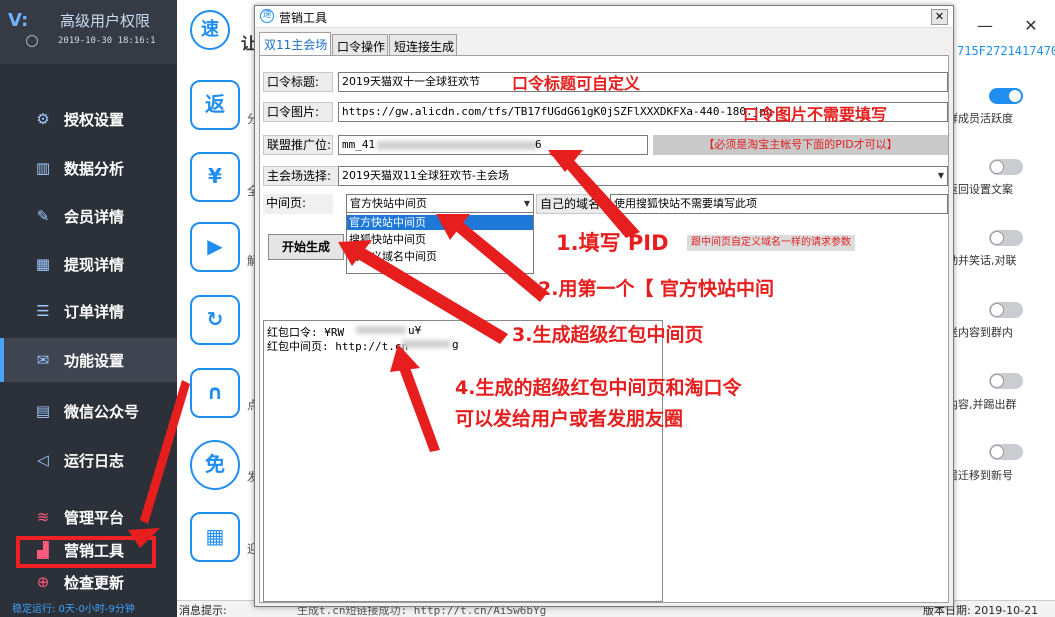  What do you see at coordinates (295, 44) in the screenshot?
I see `tab-double11-venue: 双11主会场` at bounding box center [295, 44].